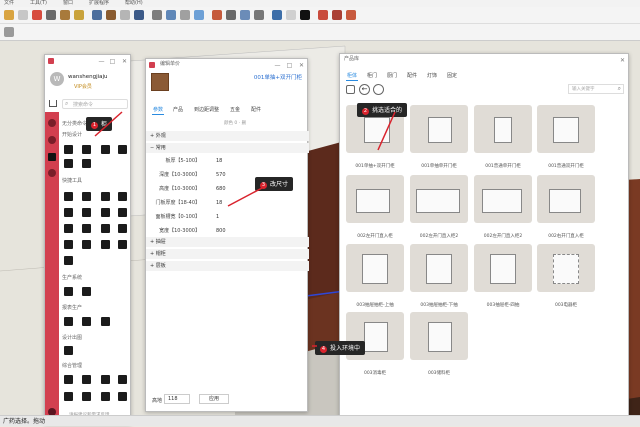 Image resolution: width=640 pixels, height=427 pixels. Describe the element at coordinates (24, 421) in the screenshot. I see `status-text: 广药选择。拖动` at that location.